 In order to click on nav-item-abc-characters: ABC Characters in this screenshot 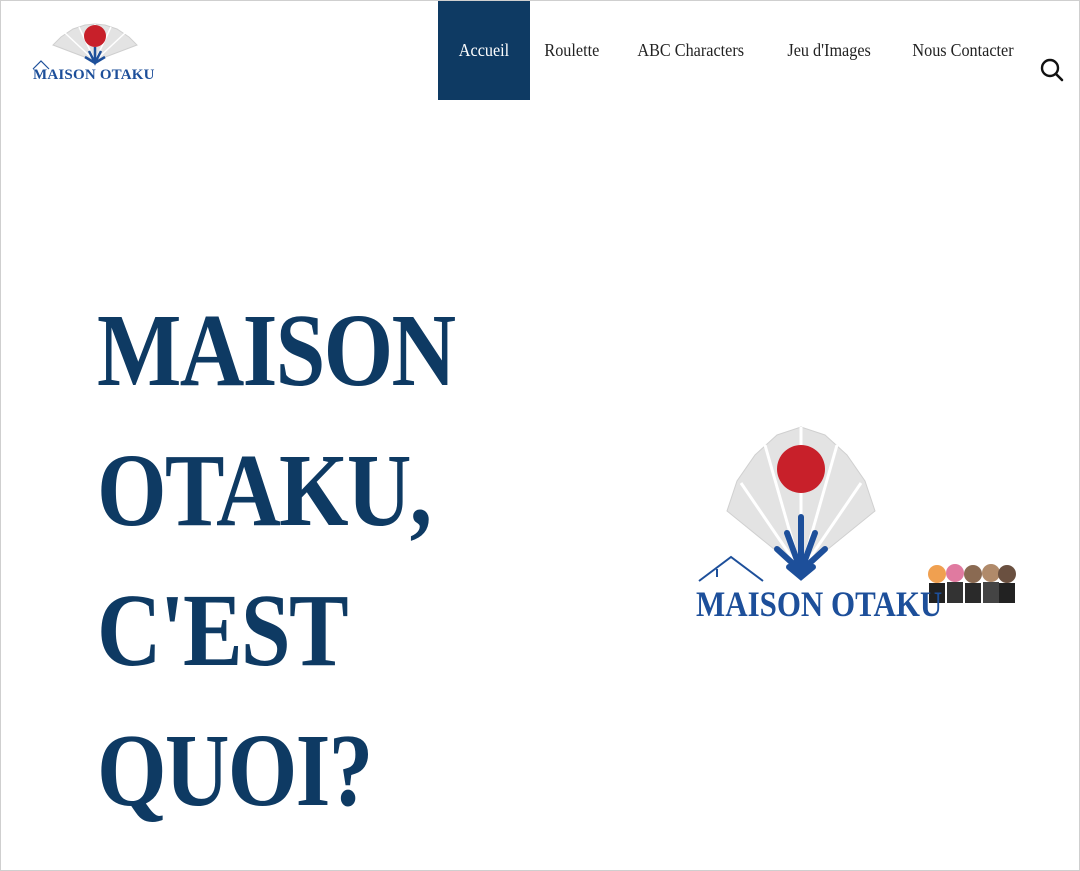, I will do `click(690, 50)`.